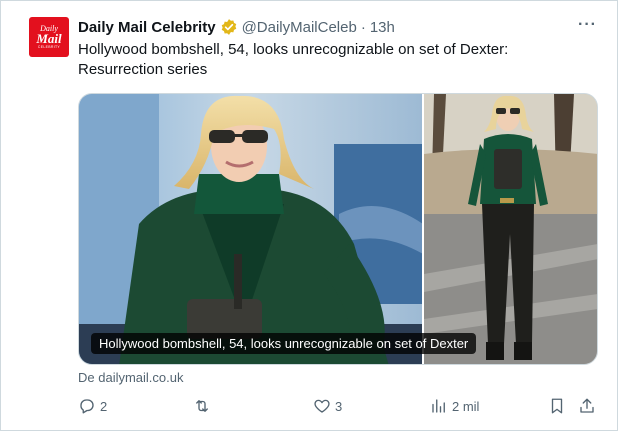  I want to click on like-count: 3, so click(339, 406).